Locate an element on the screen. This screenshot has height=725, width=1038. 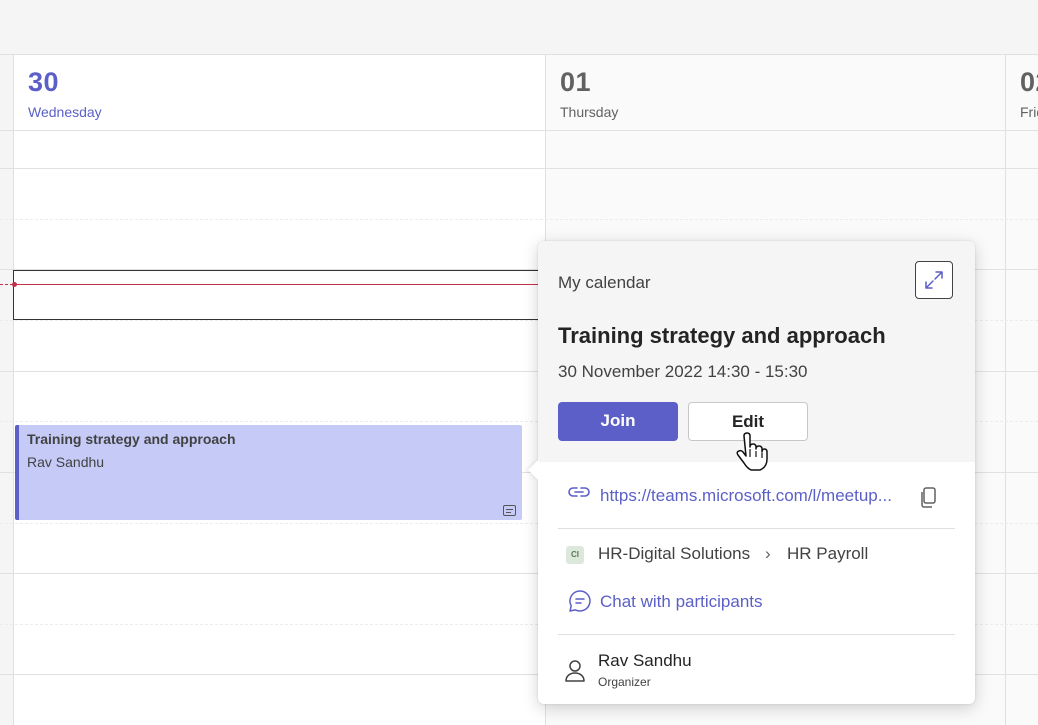
event-organizer: Rav Sandhu is located at coordinates (66, 462).